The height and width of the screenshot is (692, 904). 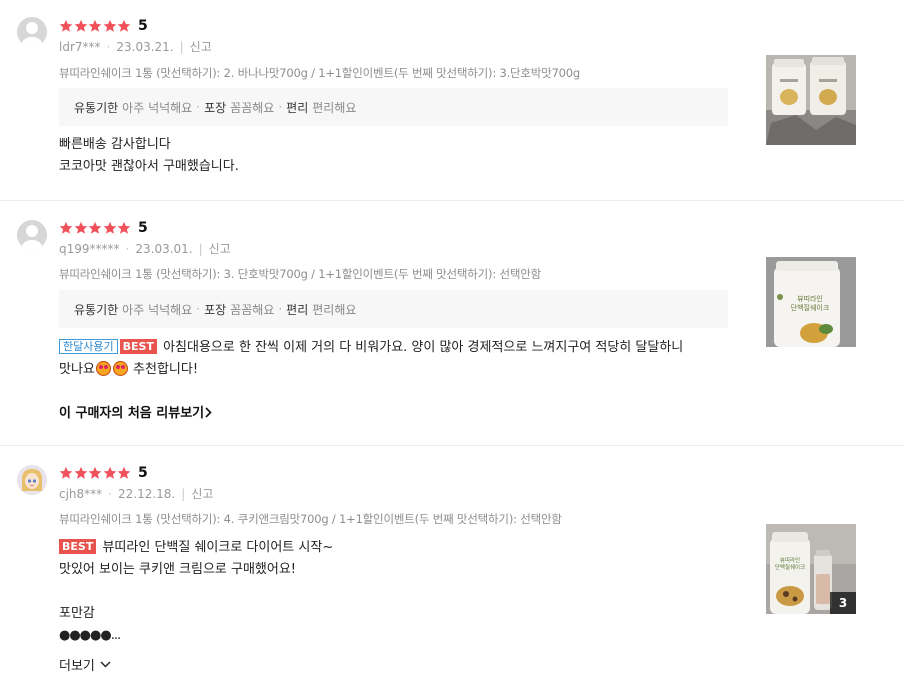 I want to click on image-count-badge: 3, so click(x=843, y=603).